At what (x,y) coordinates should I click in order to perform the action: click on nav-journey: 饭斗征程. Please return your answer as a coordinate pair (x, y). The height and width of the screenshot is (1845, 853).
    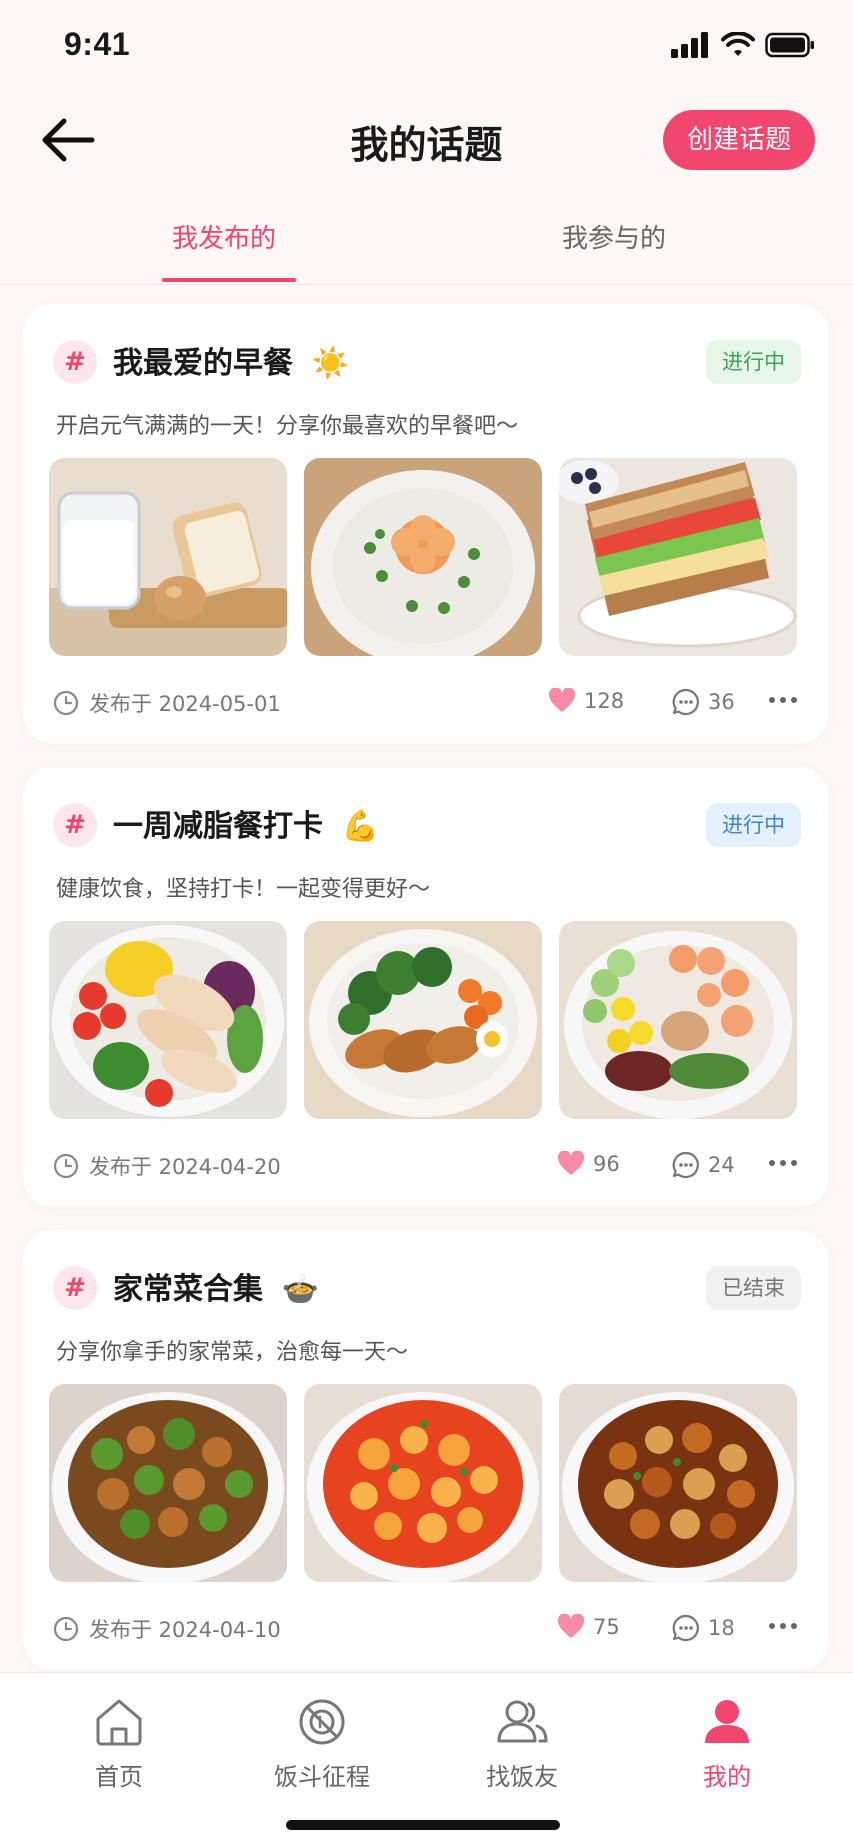
    Looking at the image, I should click on (322, 1744).